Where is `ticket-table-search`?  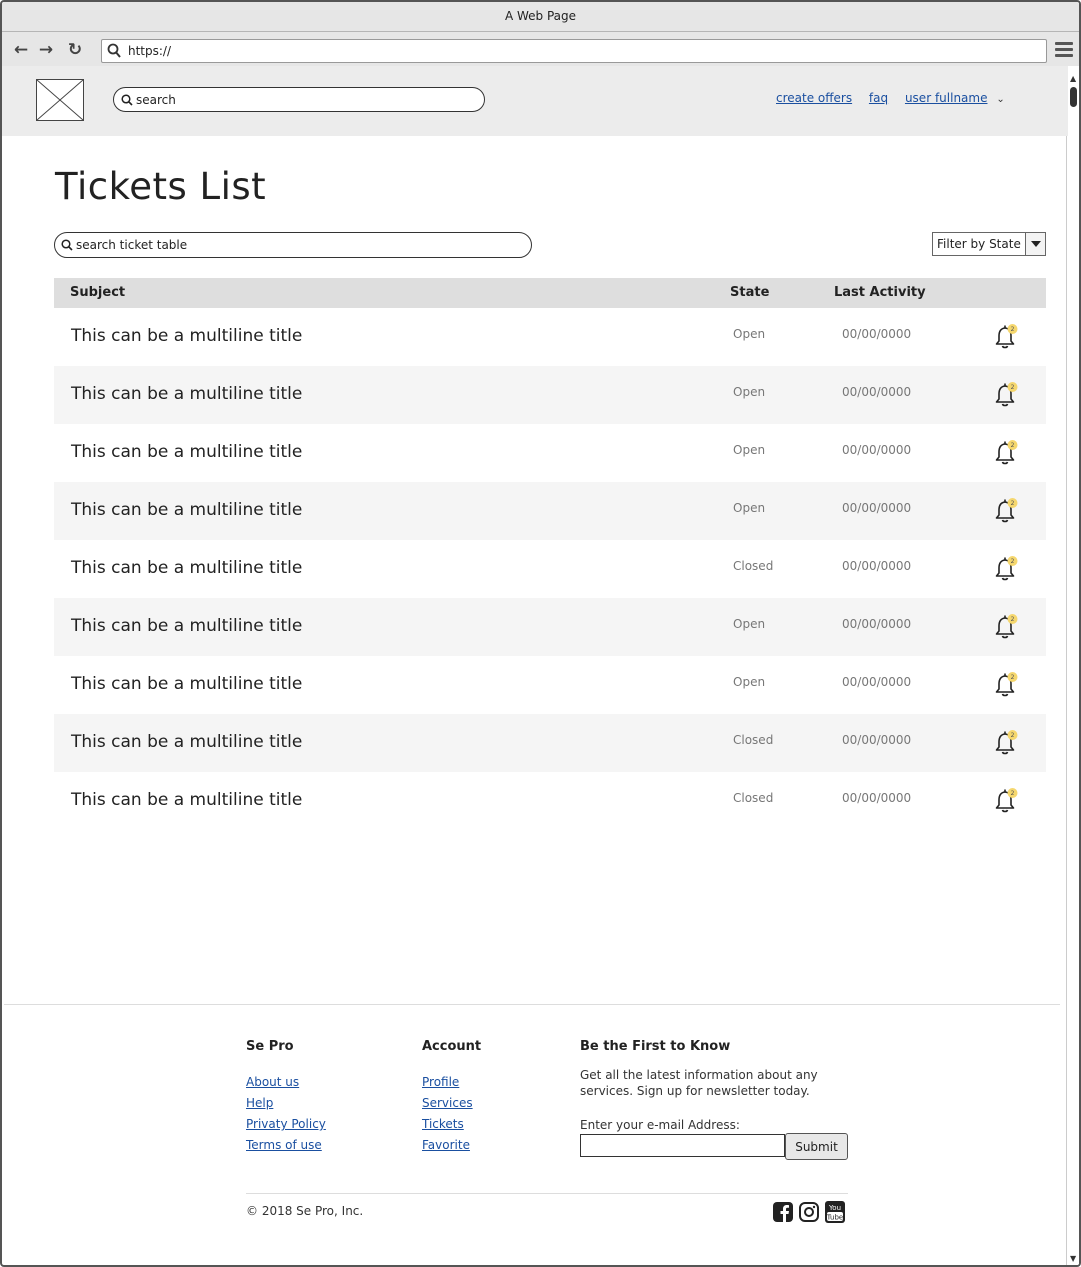
ticket-table-search is located at coordinates (293, 245).